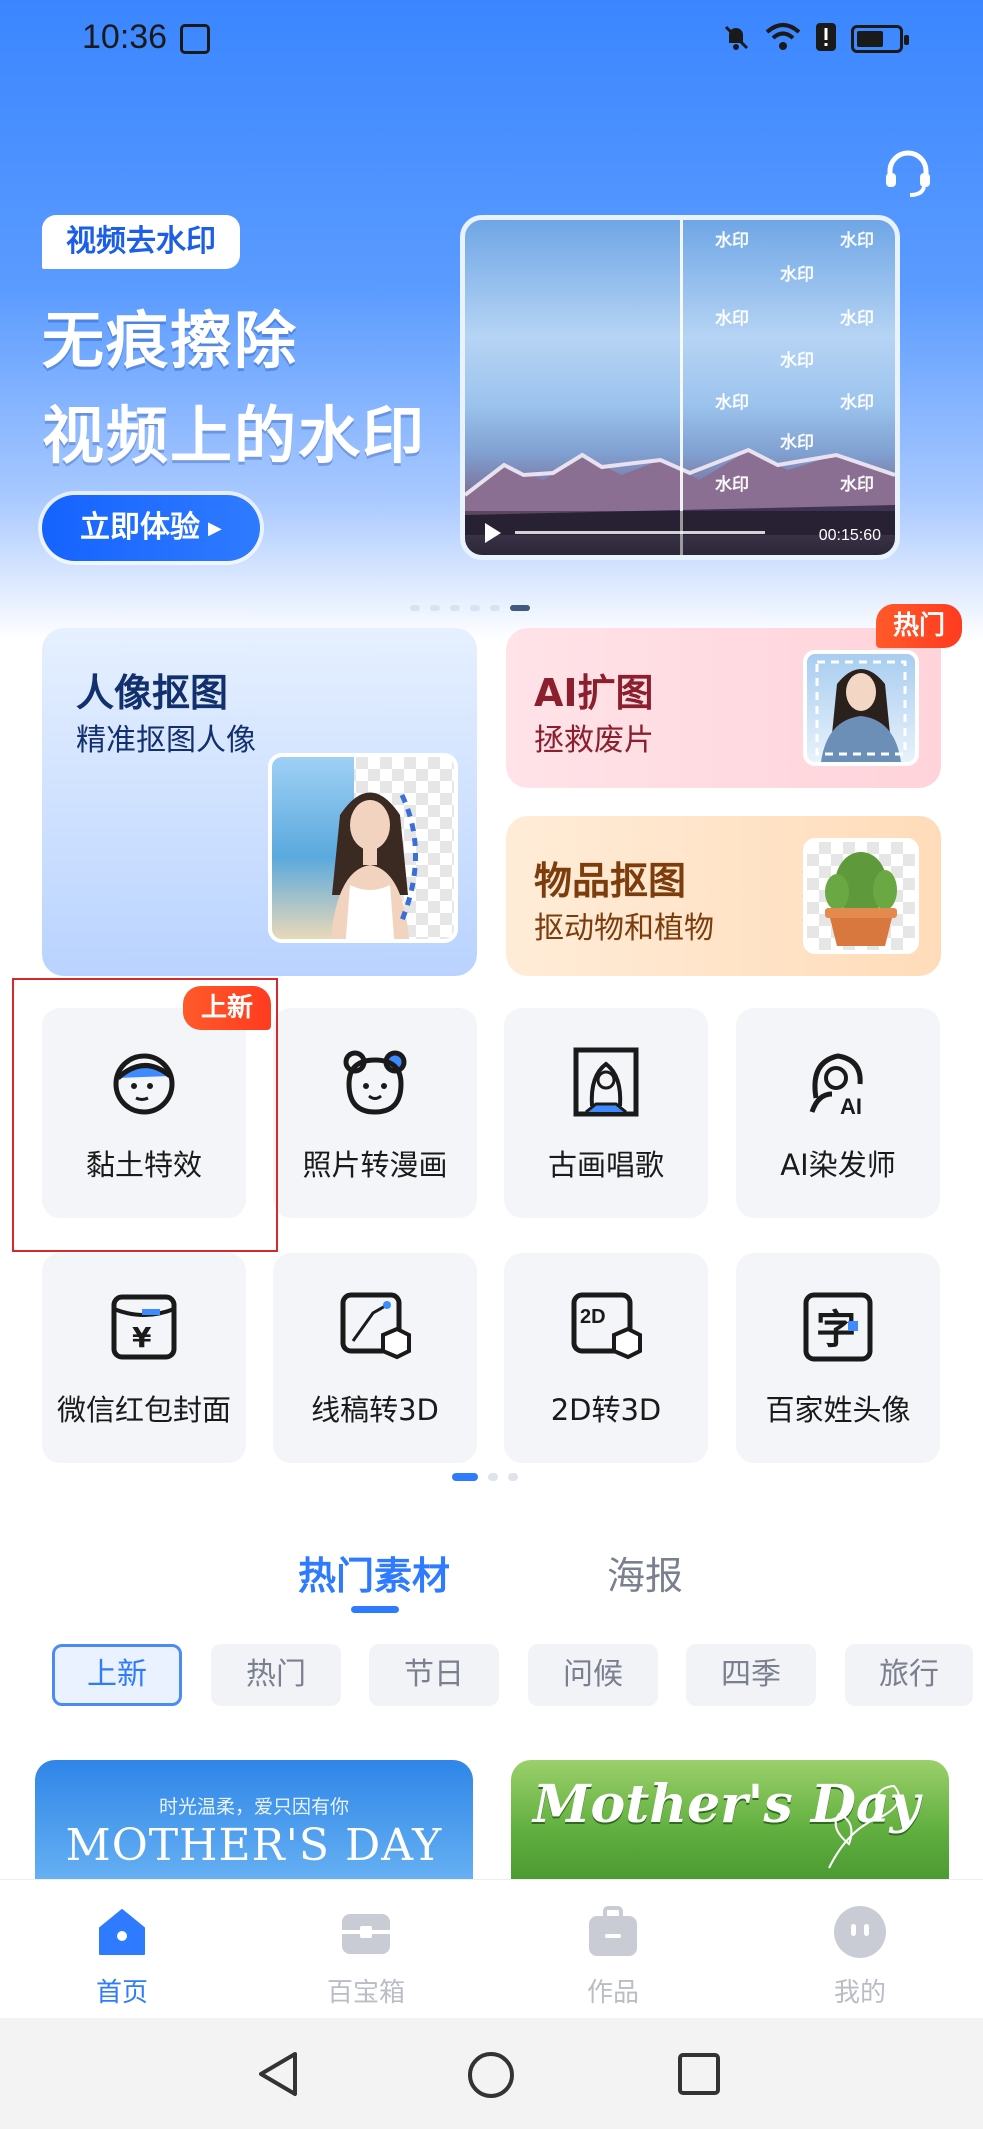 Image resolution: width=983 pixels, height=2129 pixels. I want to click on tool-label: 古画唱歌, so click(605, 1165).